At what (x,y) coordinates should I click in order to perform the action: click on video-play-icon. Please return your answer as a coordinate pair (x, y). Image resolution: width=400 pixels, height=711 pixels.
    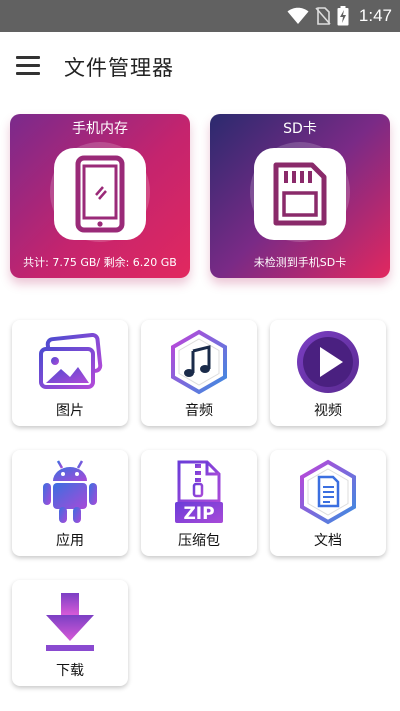
    Looking at the image, I should click on (328, 362).